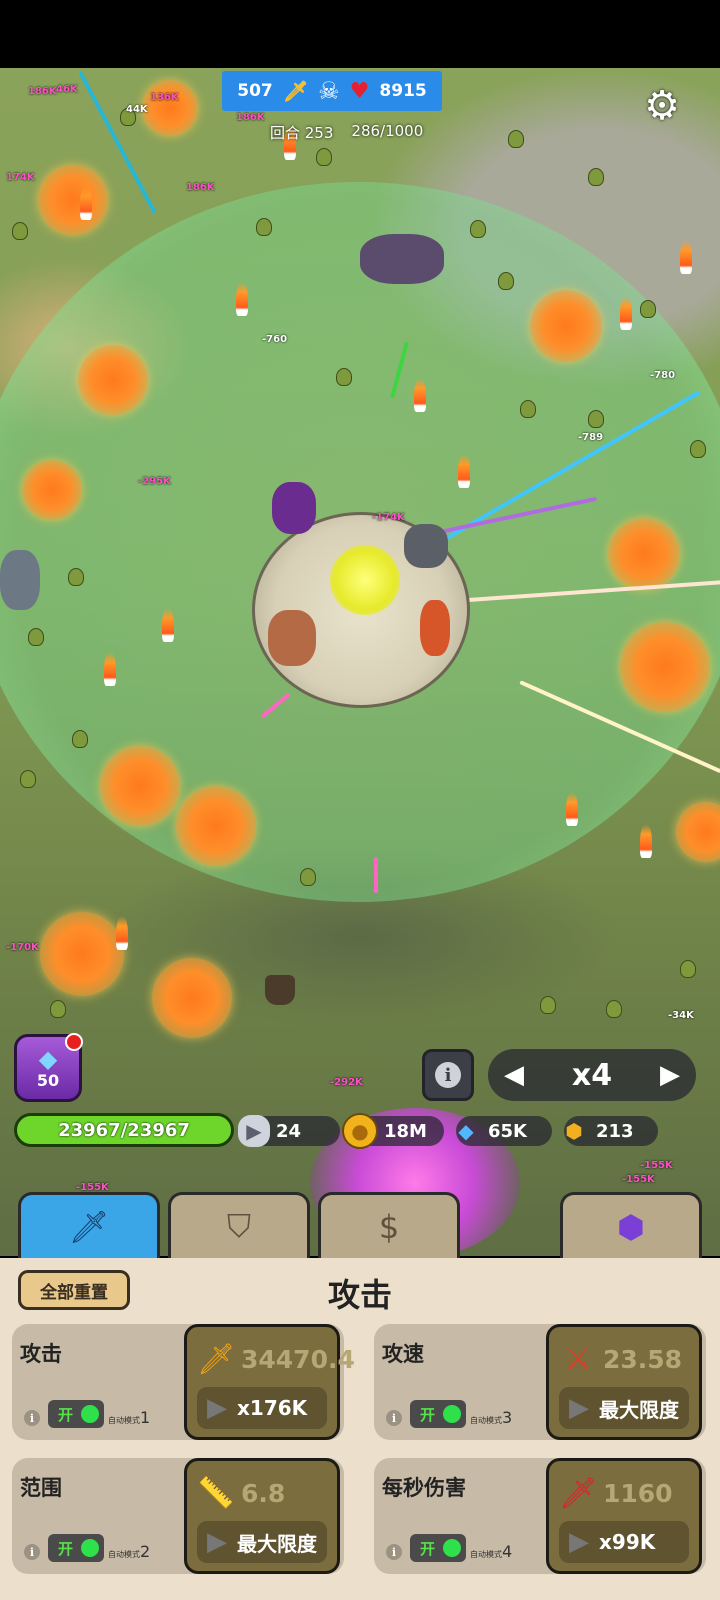 This screenshot has height=1600, width=720. What do you see at coordinates (178, 1516) in the screenshot?
I see `upgrade-card-range: 范围 i 开 自动模式2 📏 6.8 ▶ 最大限度` at bounding box center [178, 1516].